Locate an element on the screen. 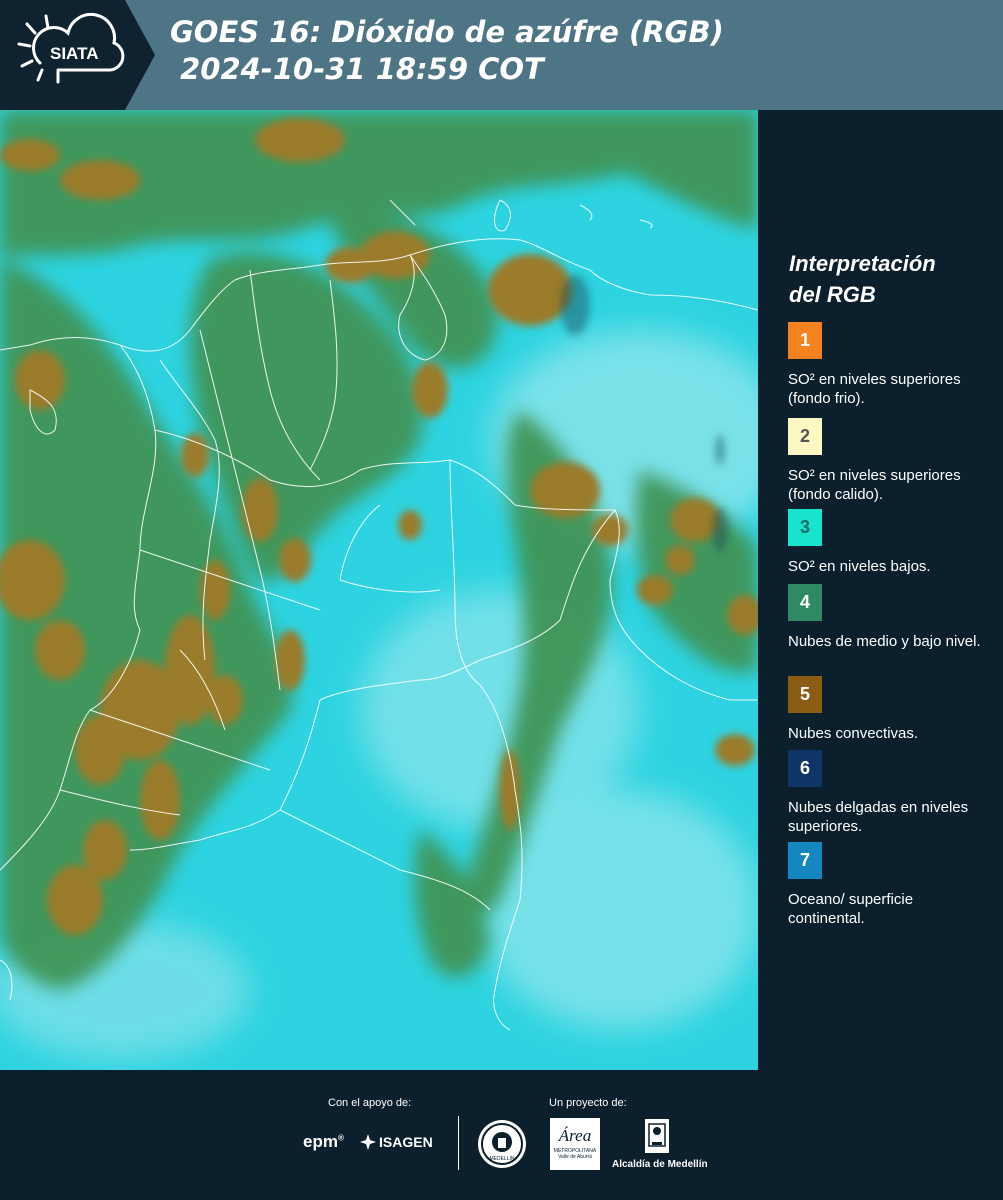  footer-divider is located at coordinates (458, 1143).